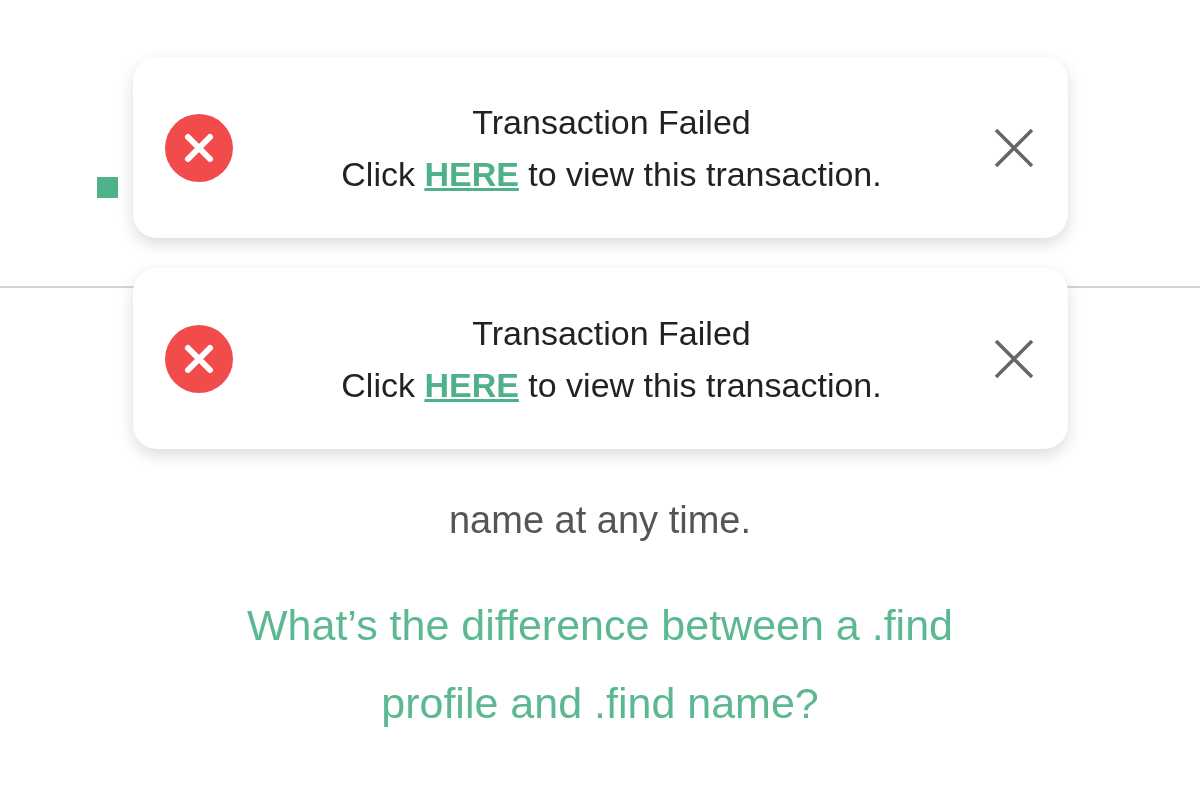 The height and width of the screenshot is (806, 1200). I want to click on square-icon, so click(107, 187).